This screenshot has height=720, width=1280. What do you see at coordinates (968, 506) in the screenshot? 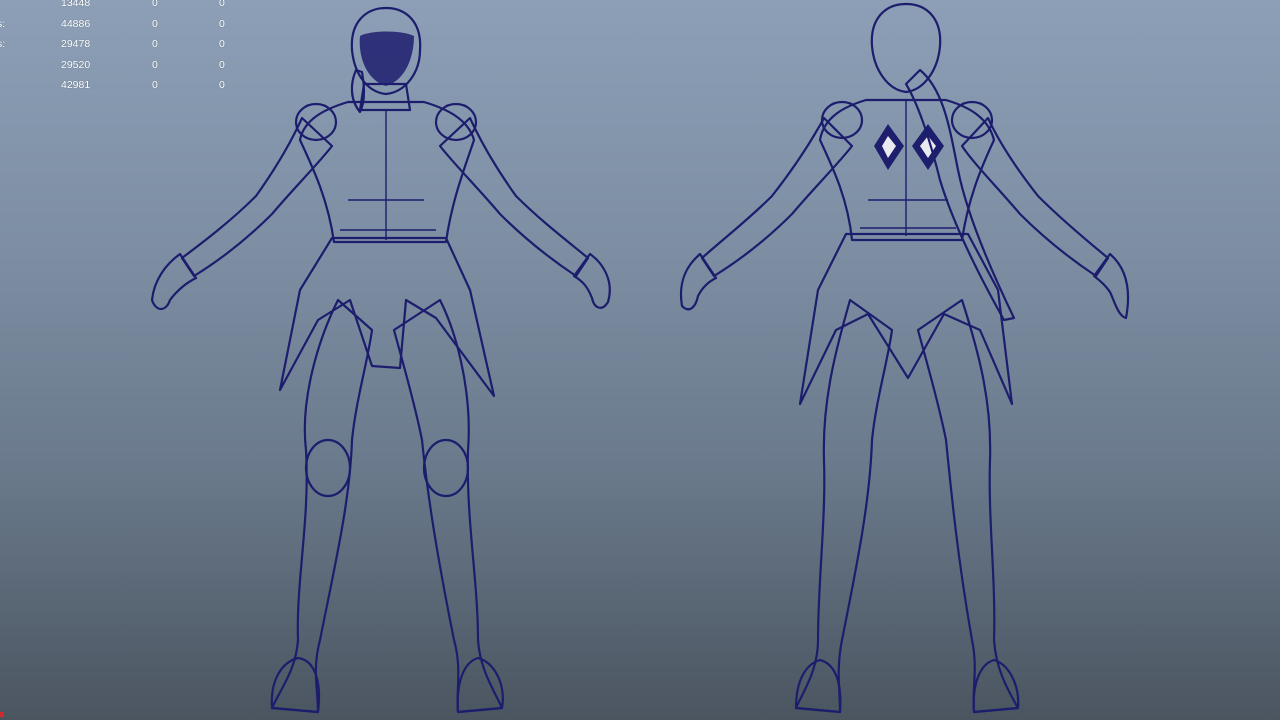
I see `back-right-leg` at bounding box center [968, 506].